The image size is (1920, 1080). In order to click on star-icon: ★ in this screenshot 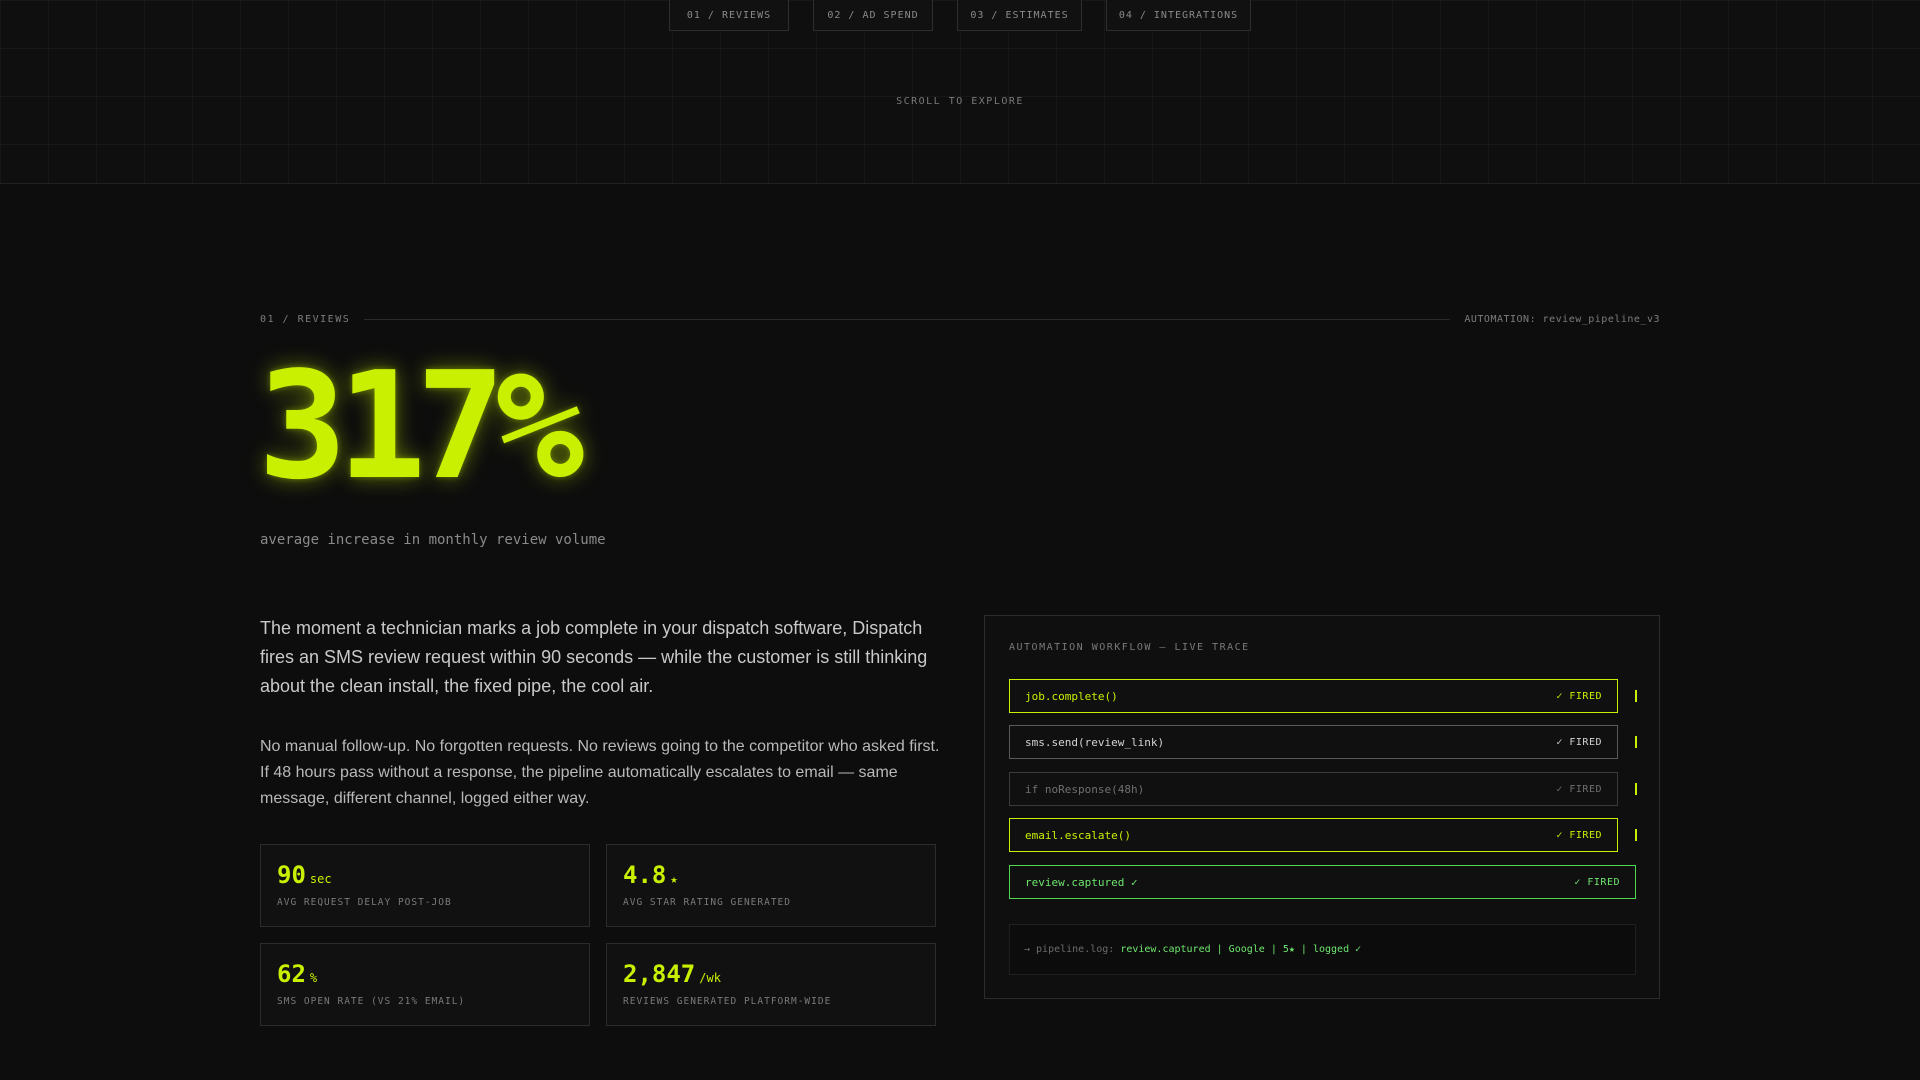, I will do `click(674, 879)`.